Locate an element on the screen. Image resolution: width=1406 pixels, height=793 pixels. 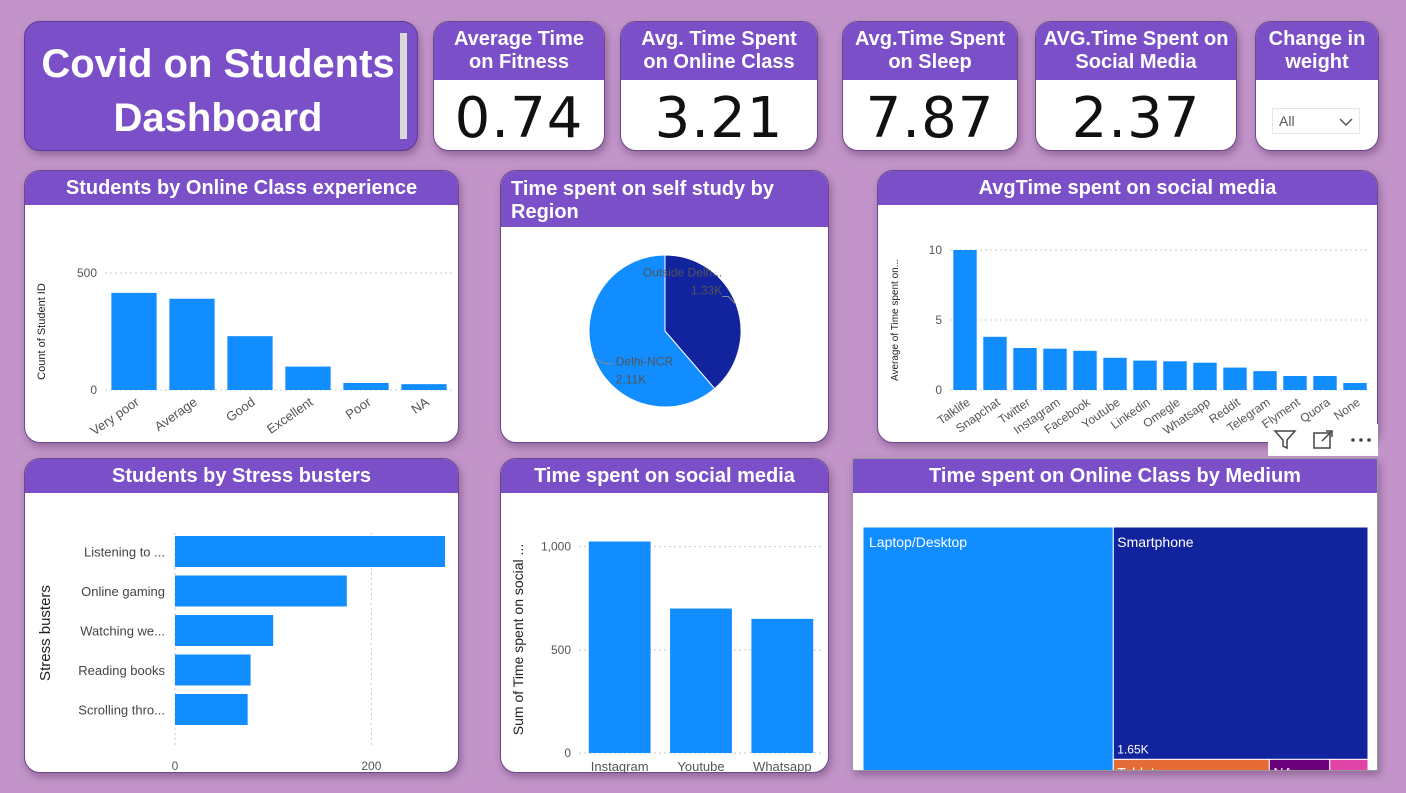
x-tick-label: Whatsapp is located at coordinates (782, 765).